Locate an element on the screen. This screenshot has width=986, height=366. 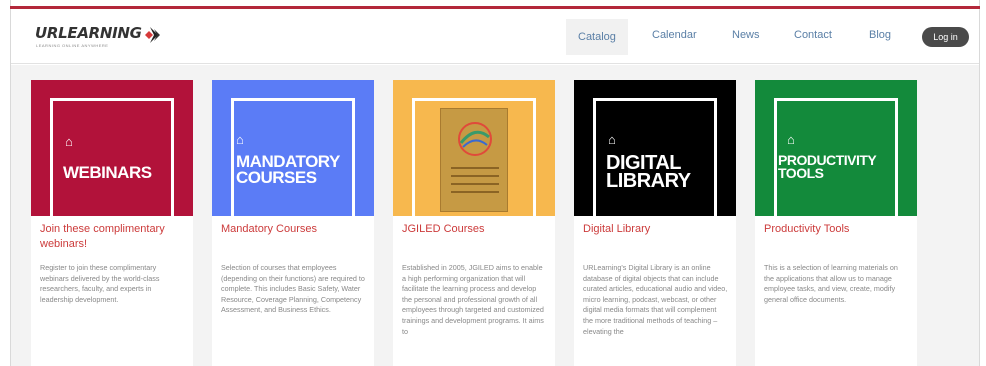
logo-text: URLEARNING is located at coordinates (88, 33).